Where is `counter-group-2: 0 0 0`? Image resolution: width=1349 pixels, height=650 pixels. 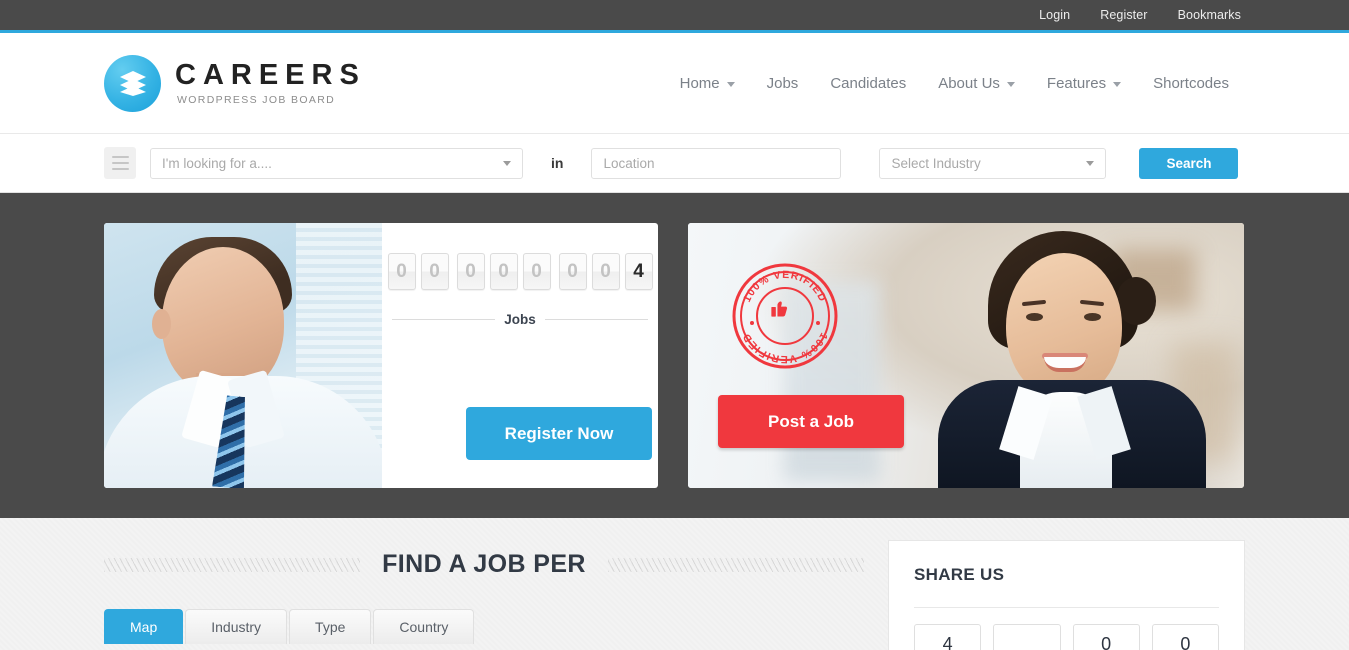 counter-group-2: 0 0 0 is located at coordinates (503, 271).